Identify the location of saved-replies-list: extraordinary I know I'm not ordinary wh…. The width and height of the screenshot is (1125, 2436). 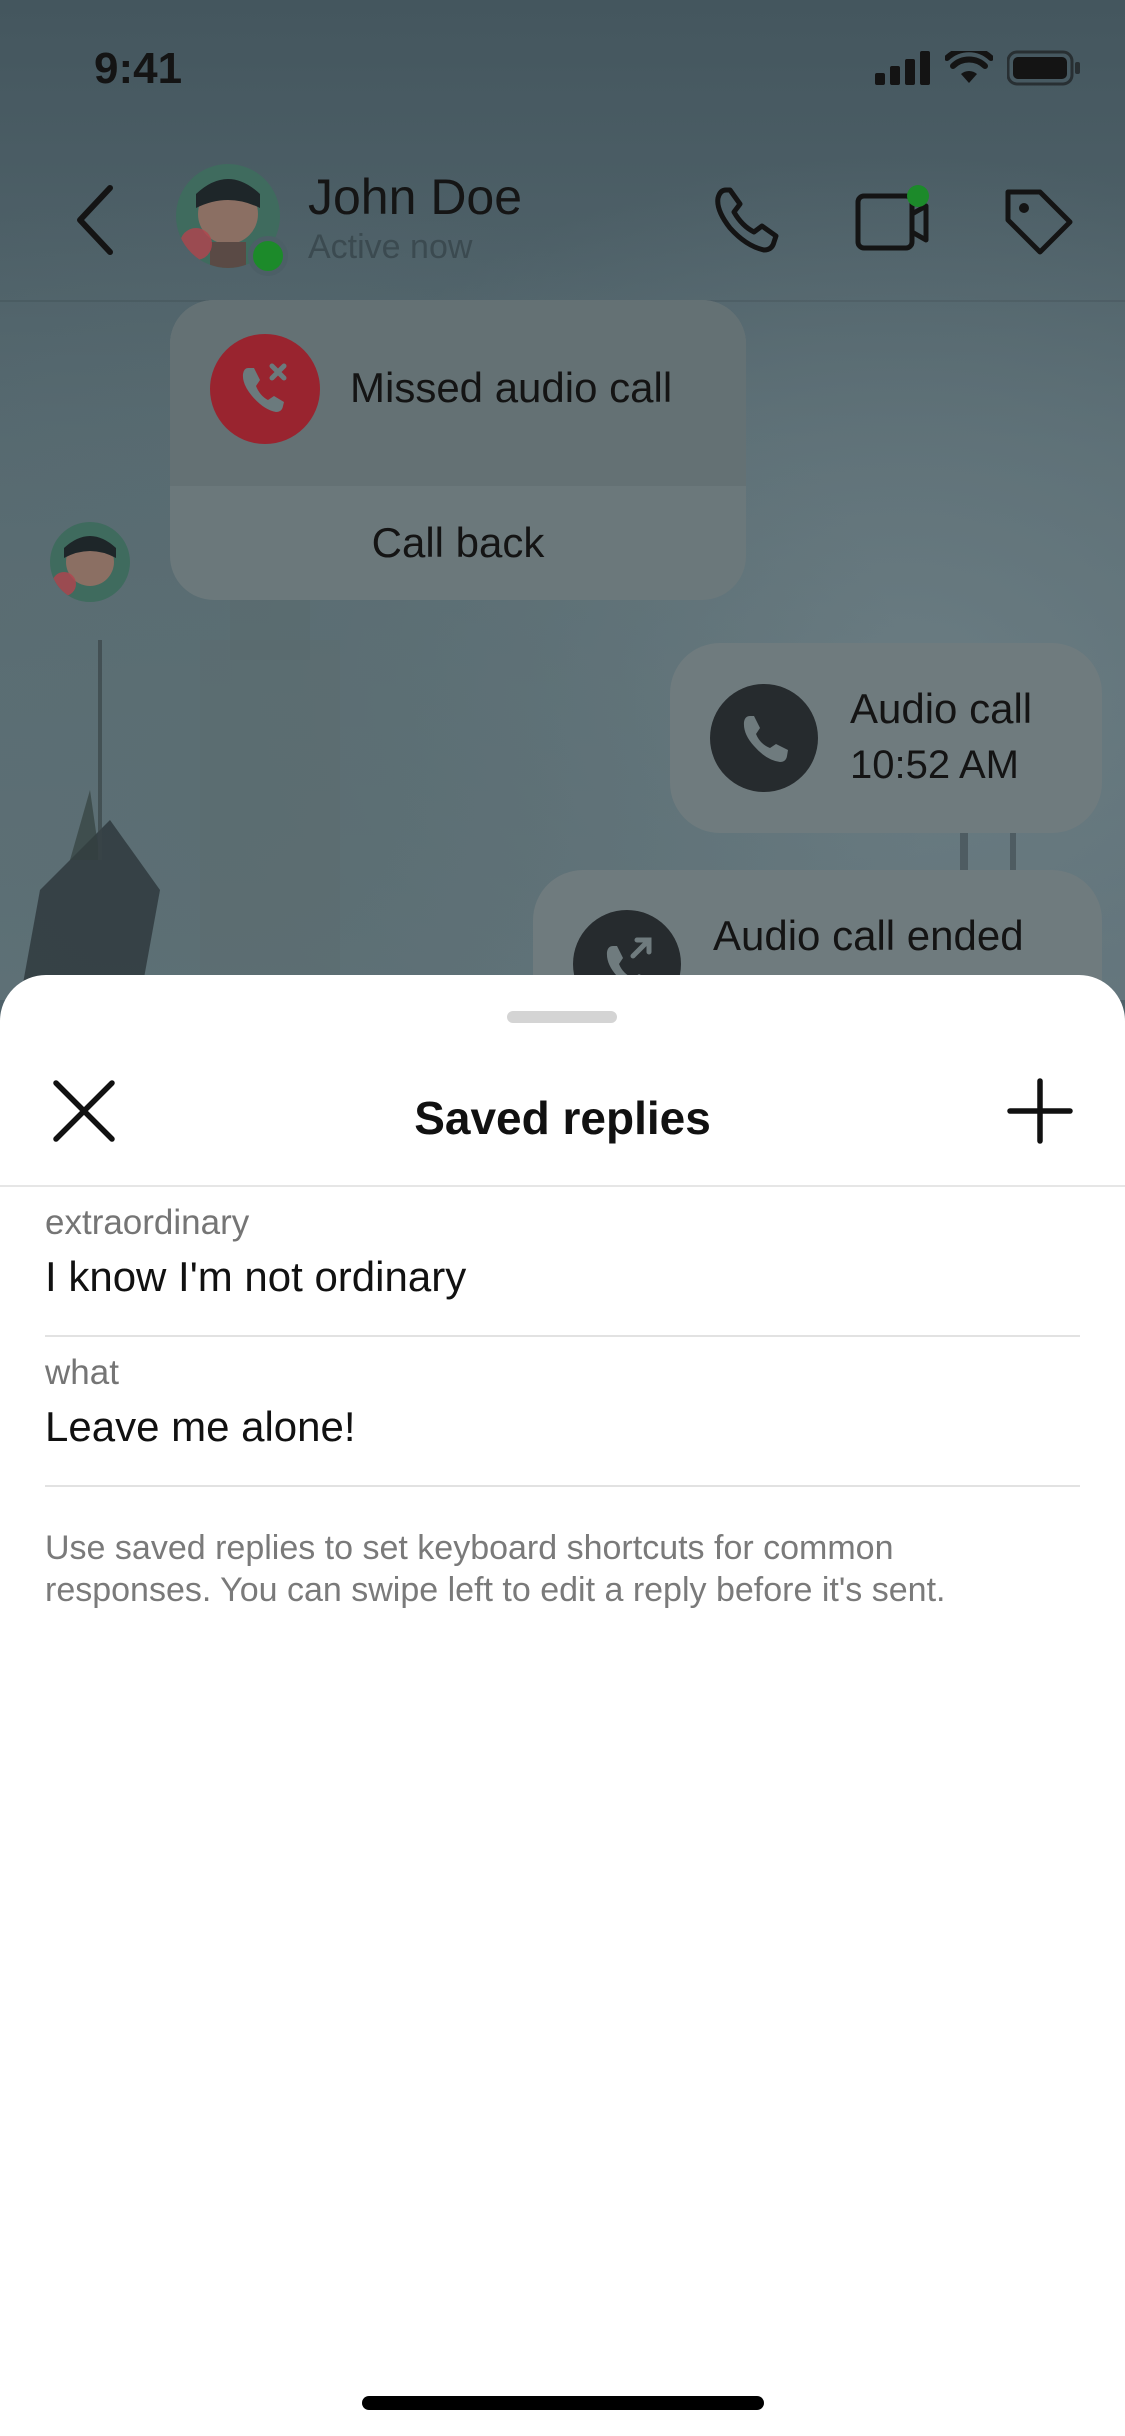
(562, 1337).